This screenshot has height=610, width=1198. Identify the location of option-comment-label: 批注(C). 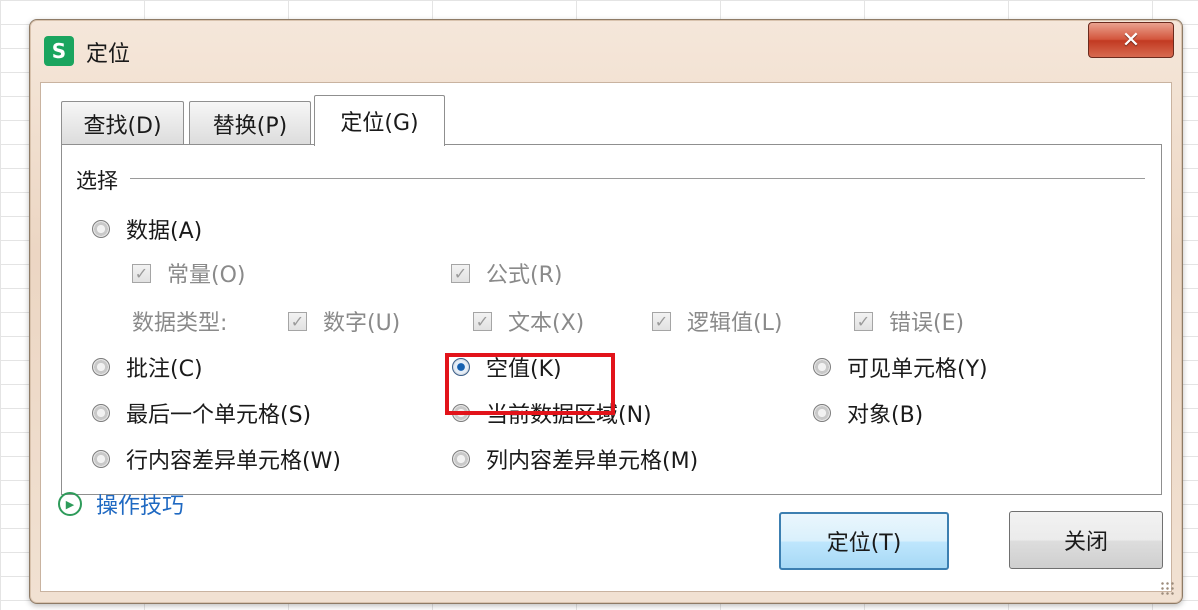
(164, 369).